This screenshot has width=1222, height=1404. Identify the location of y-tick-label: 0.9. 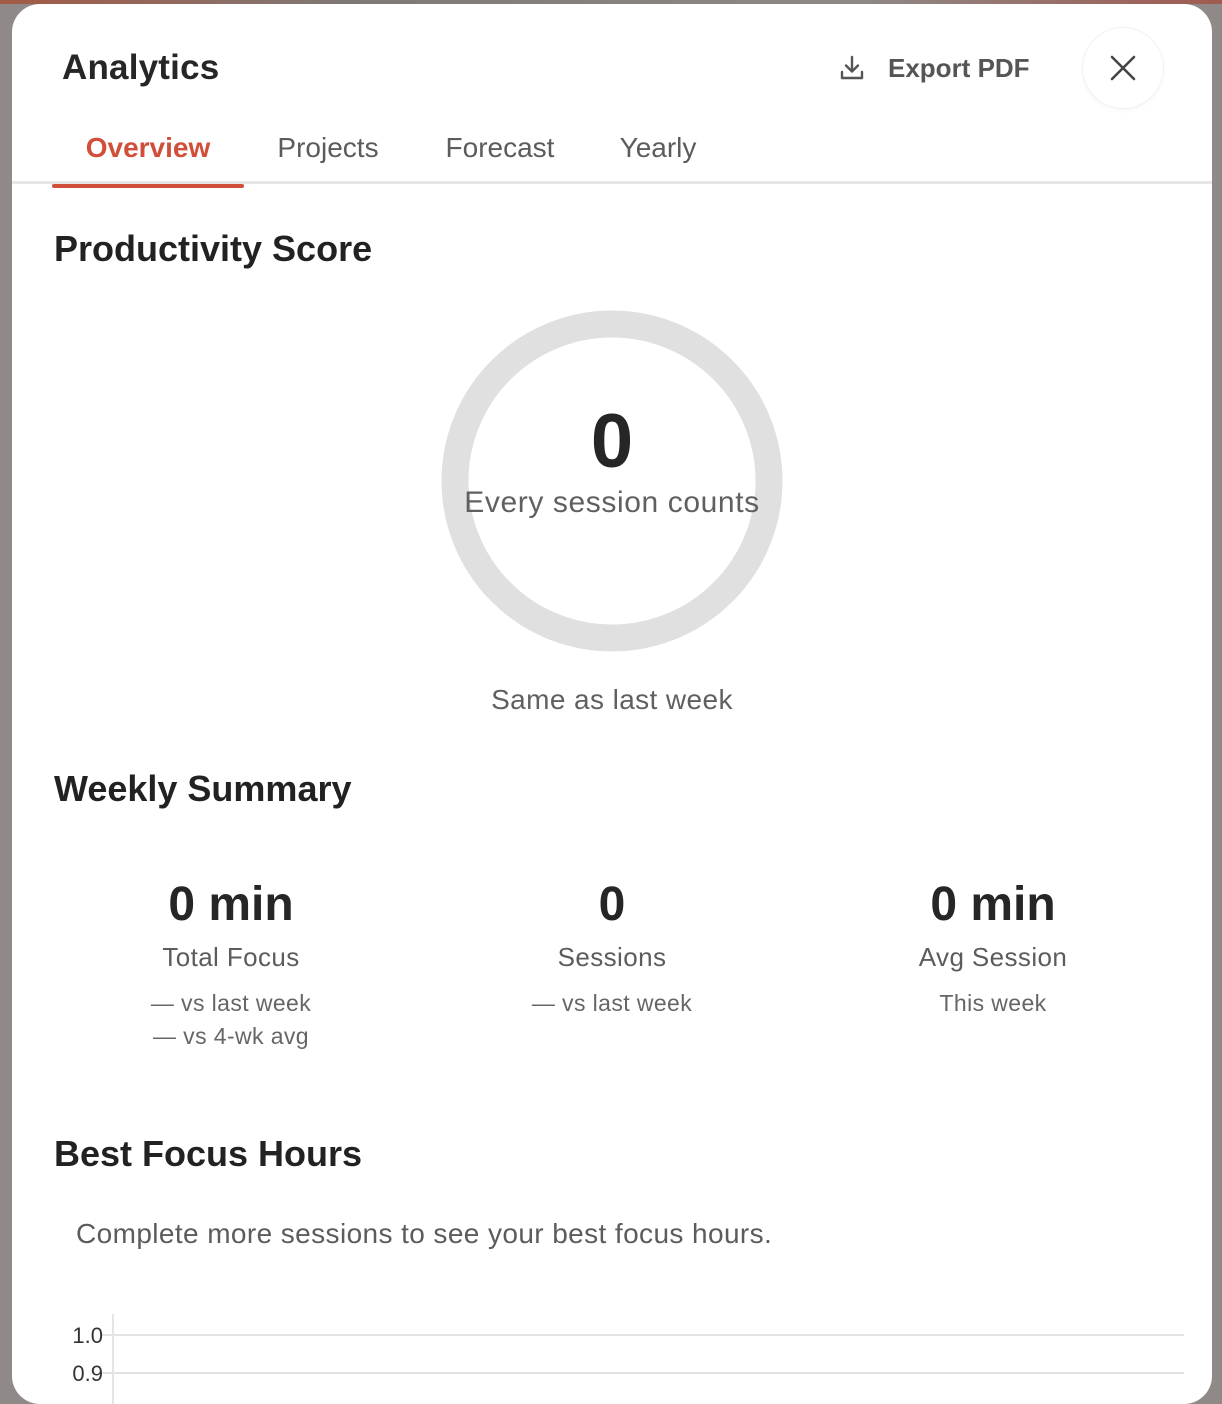
(87, 1373).